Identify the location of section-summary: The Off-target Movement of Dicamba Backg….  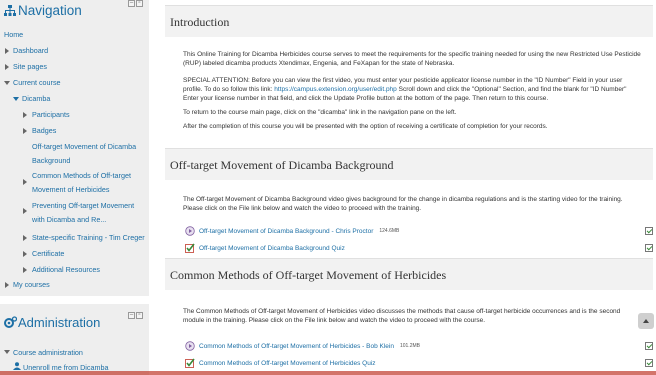
(403, 204).